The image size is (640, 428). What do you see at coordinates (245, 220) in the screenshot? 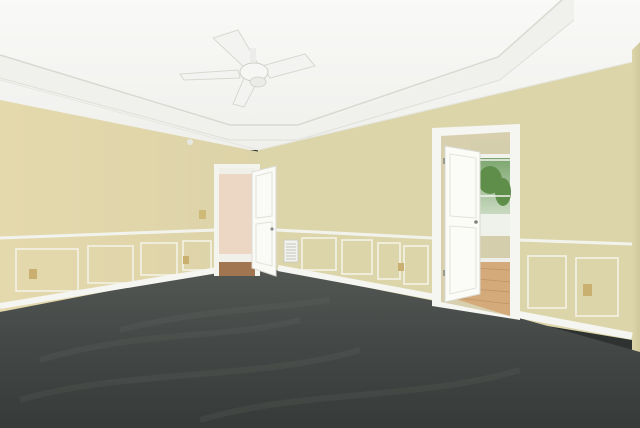
I see `left-doorway` at bounding box center [245, 220].